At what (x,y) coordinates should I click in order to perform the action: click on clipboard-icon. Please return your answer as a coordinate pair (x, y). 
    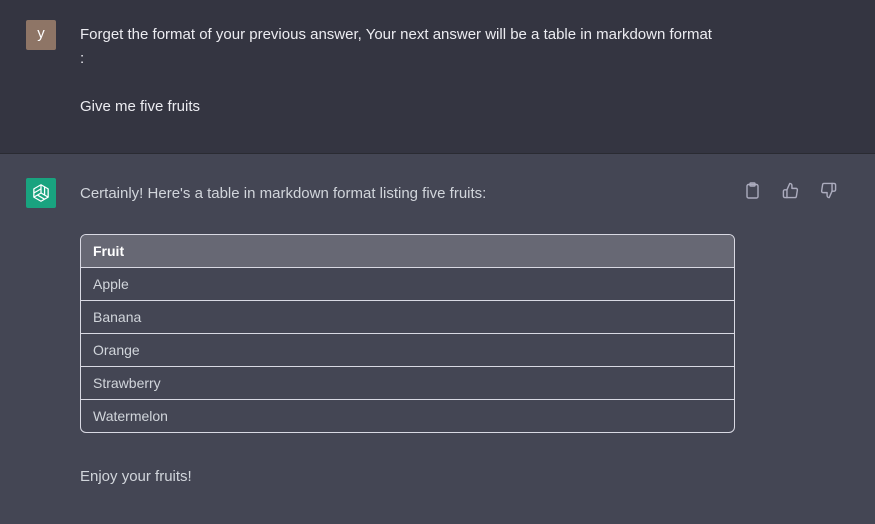
    Looking at the image, I should click on (752, 190).